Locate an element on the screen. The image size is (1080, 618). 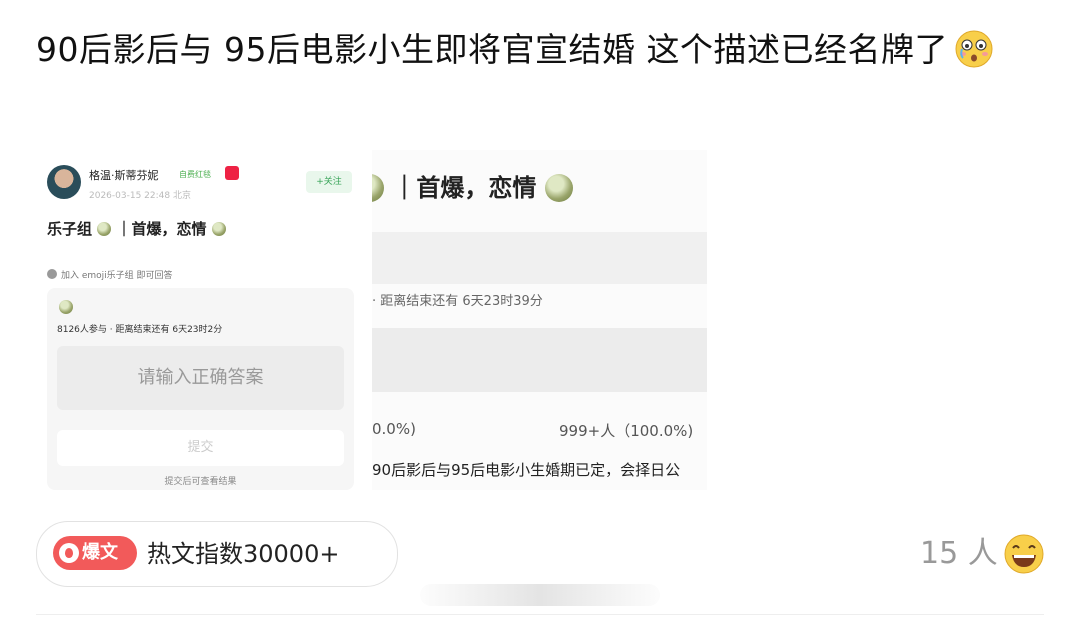
inner-post-title: 乐子组 ｜首爆，恋情 is located at coordinates (136, 228).